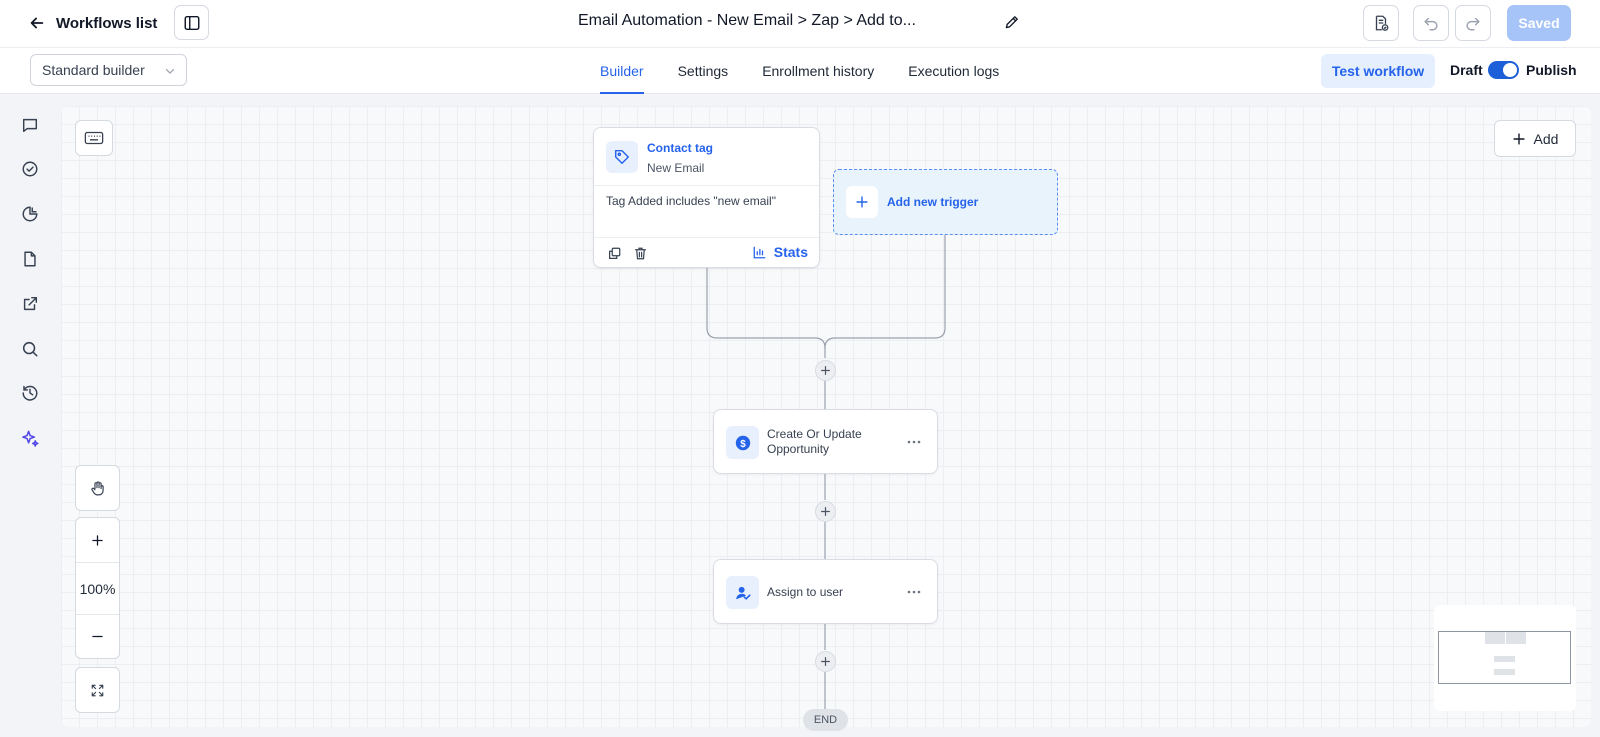 Image resolution: width=1600 pixels, height=737 pixels. I want to click on search-icon, so click(30, 349).